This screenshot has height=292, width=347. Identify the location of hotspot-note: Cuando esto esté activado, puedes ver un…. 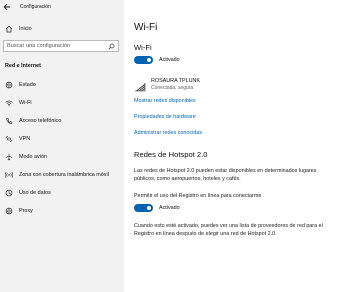
(228, 230).